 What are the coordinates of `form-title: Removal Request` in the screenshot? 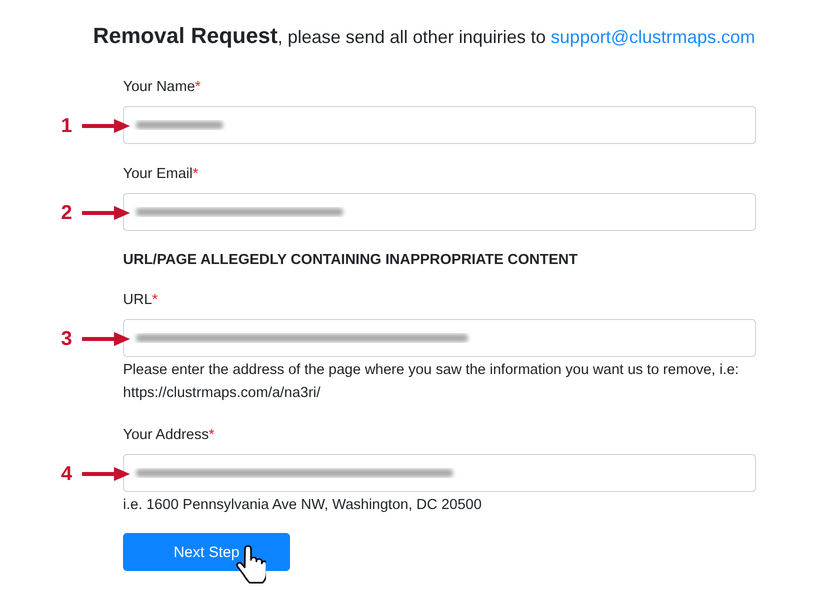 It's located at (185, 35).